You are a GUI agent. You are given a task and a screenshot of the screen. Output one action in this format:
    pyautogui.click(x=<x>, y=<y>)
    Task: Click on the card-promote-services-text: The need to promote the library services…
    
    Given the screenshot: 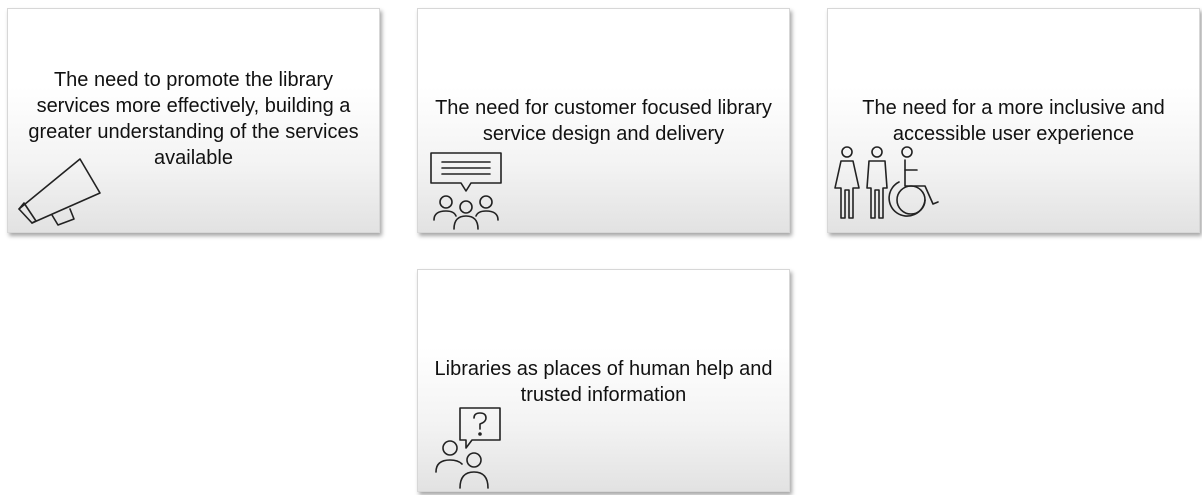 What is the action you would take?
    pyautogui.click(x=193, y=119)
    